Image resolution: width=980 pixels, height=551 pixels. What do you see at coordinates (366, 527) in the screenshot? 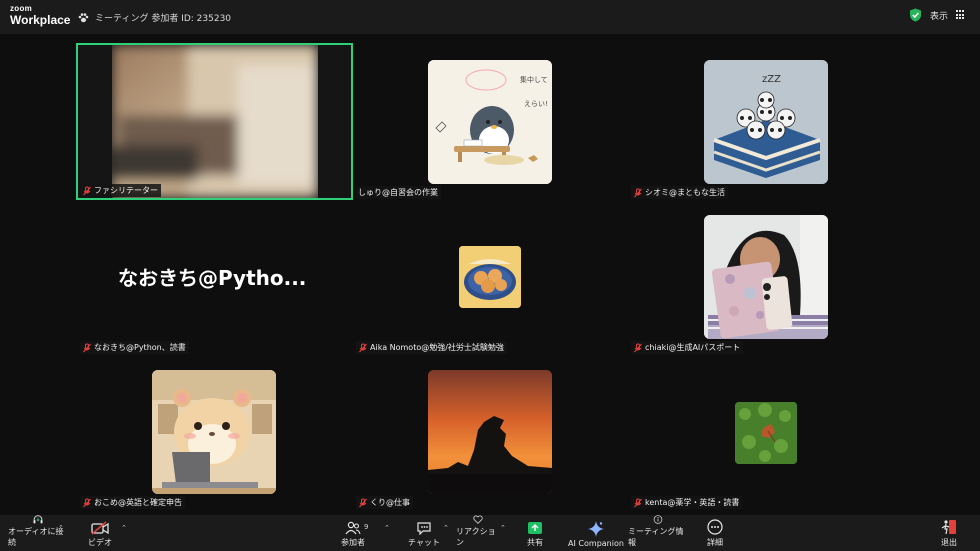
I see `participants-count: 9` at bounding box center [366, 527].